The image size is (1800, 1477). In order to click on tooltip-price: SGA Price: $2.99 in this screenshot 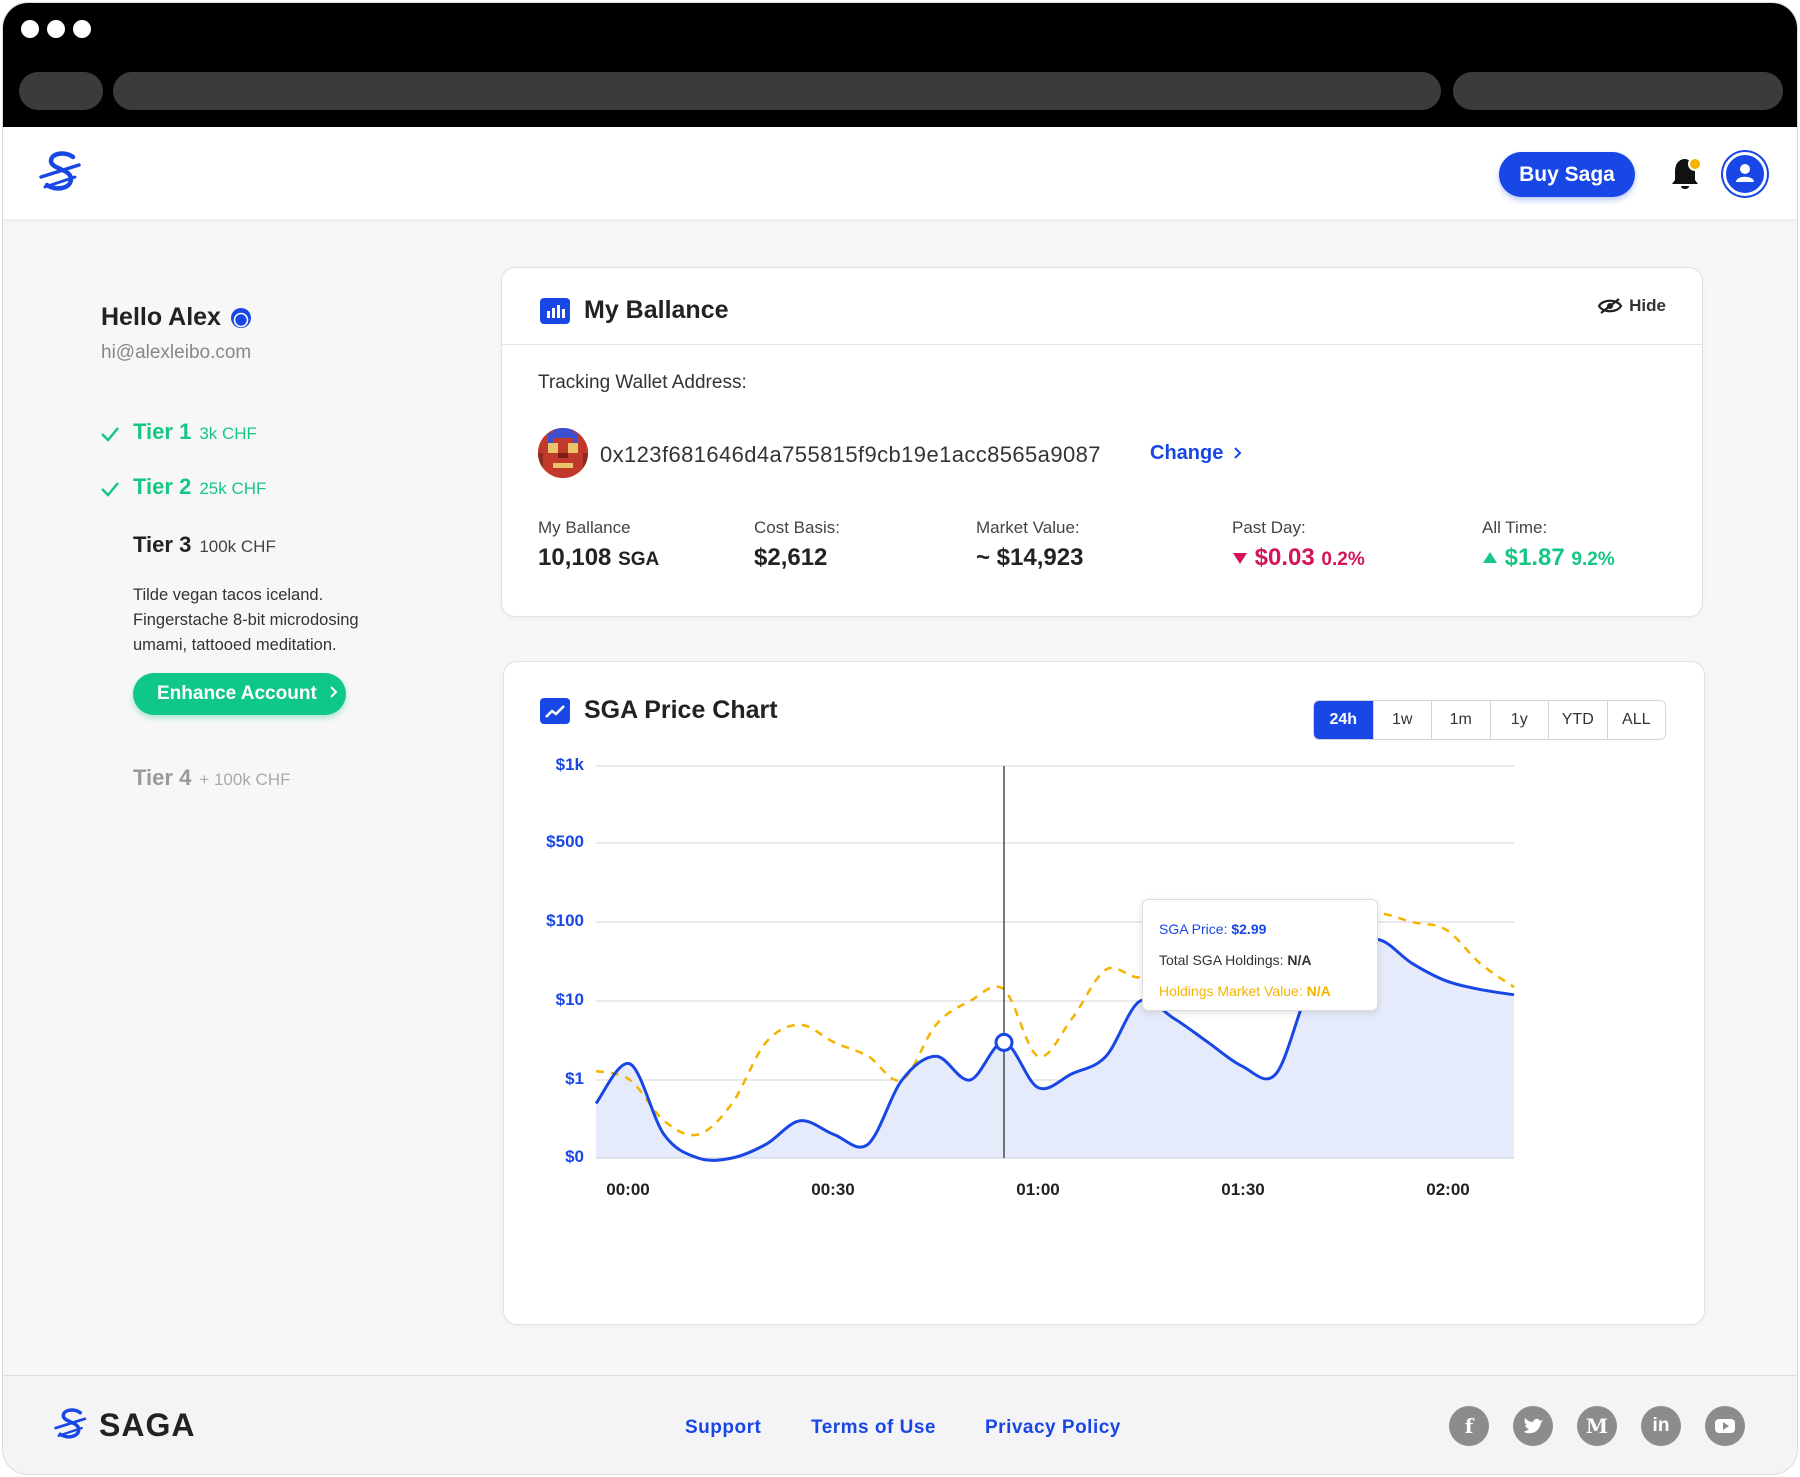, I will do `click(1260, 929)`.